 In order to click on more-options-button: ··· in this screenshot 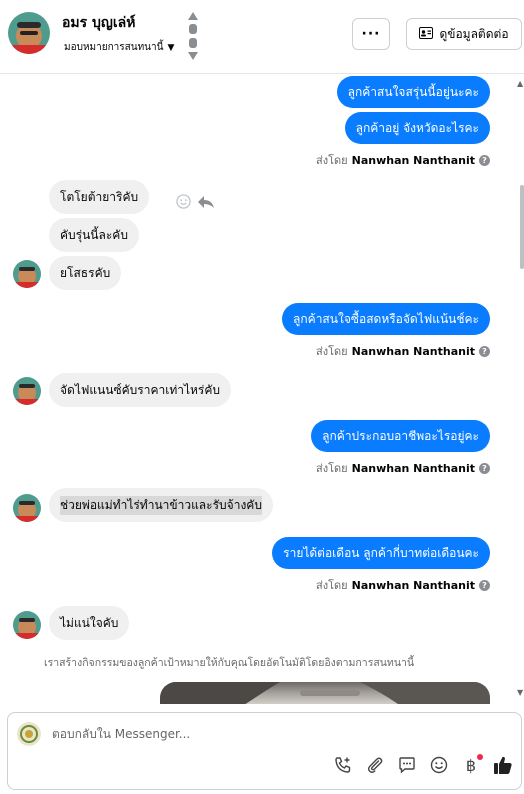, I will do `click(371, 34)`.